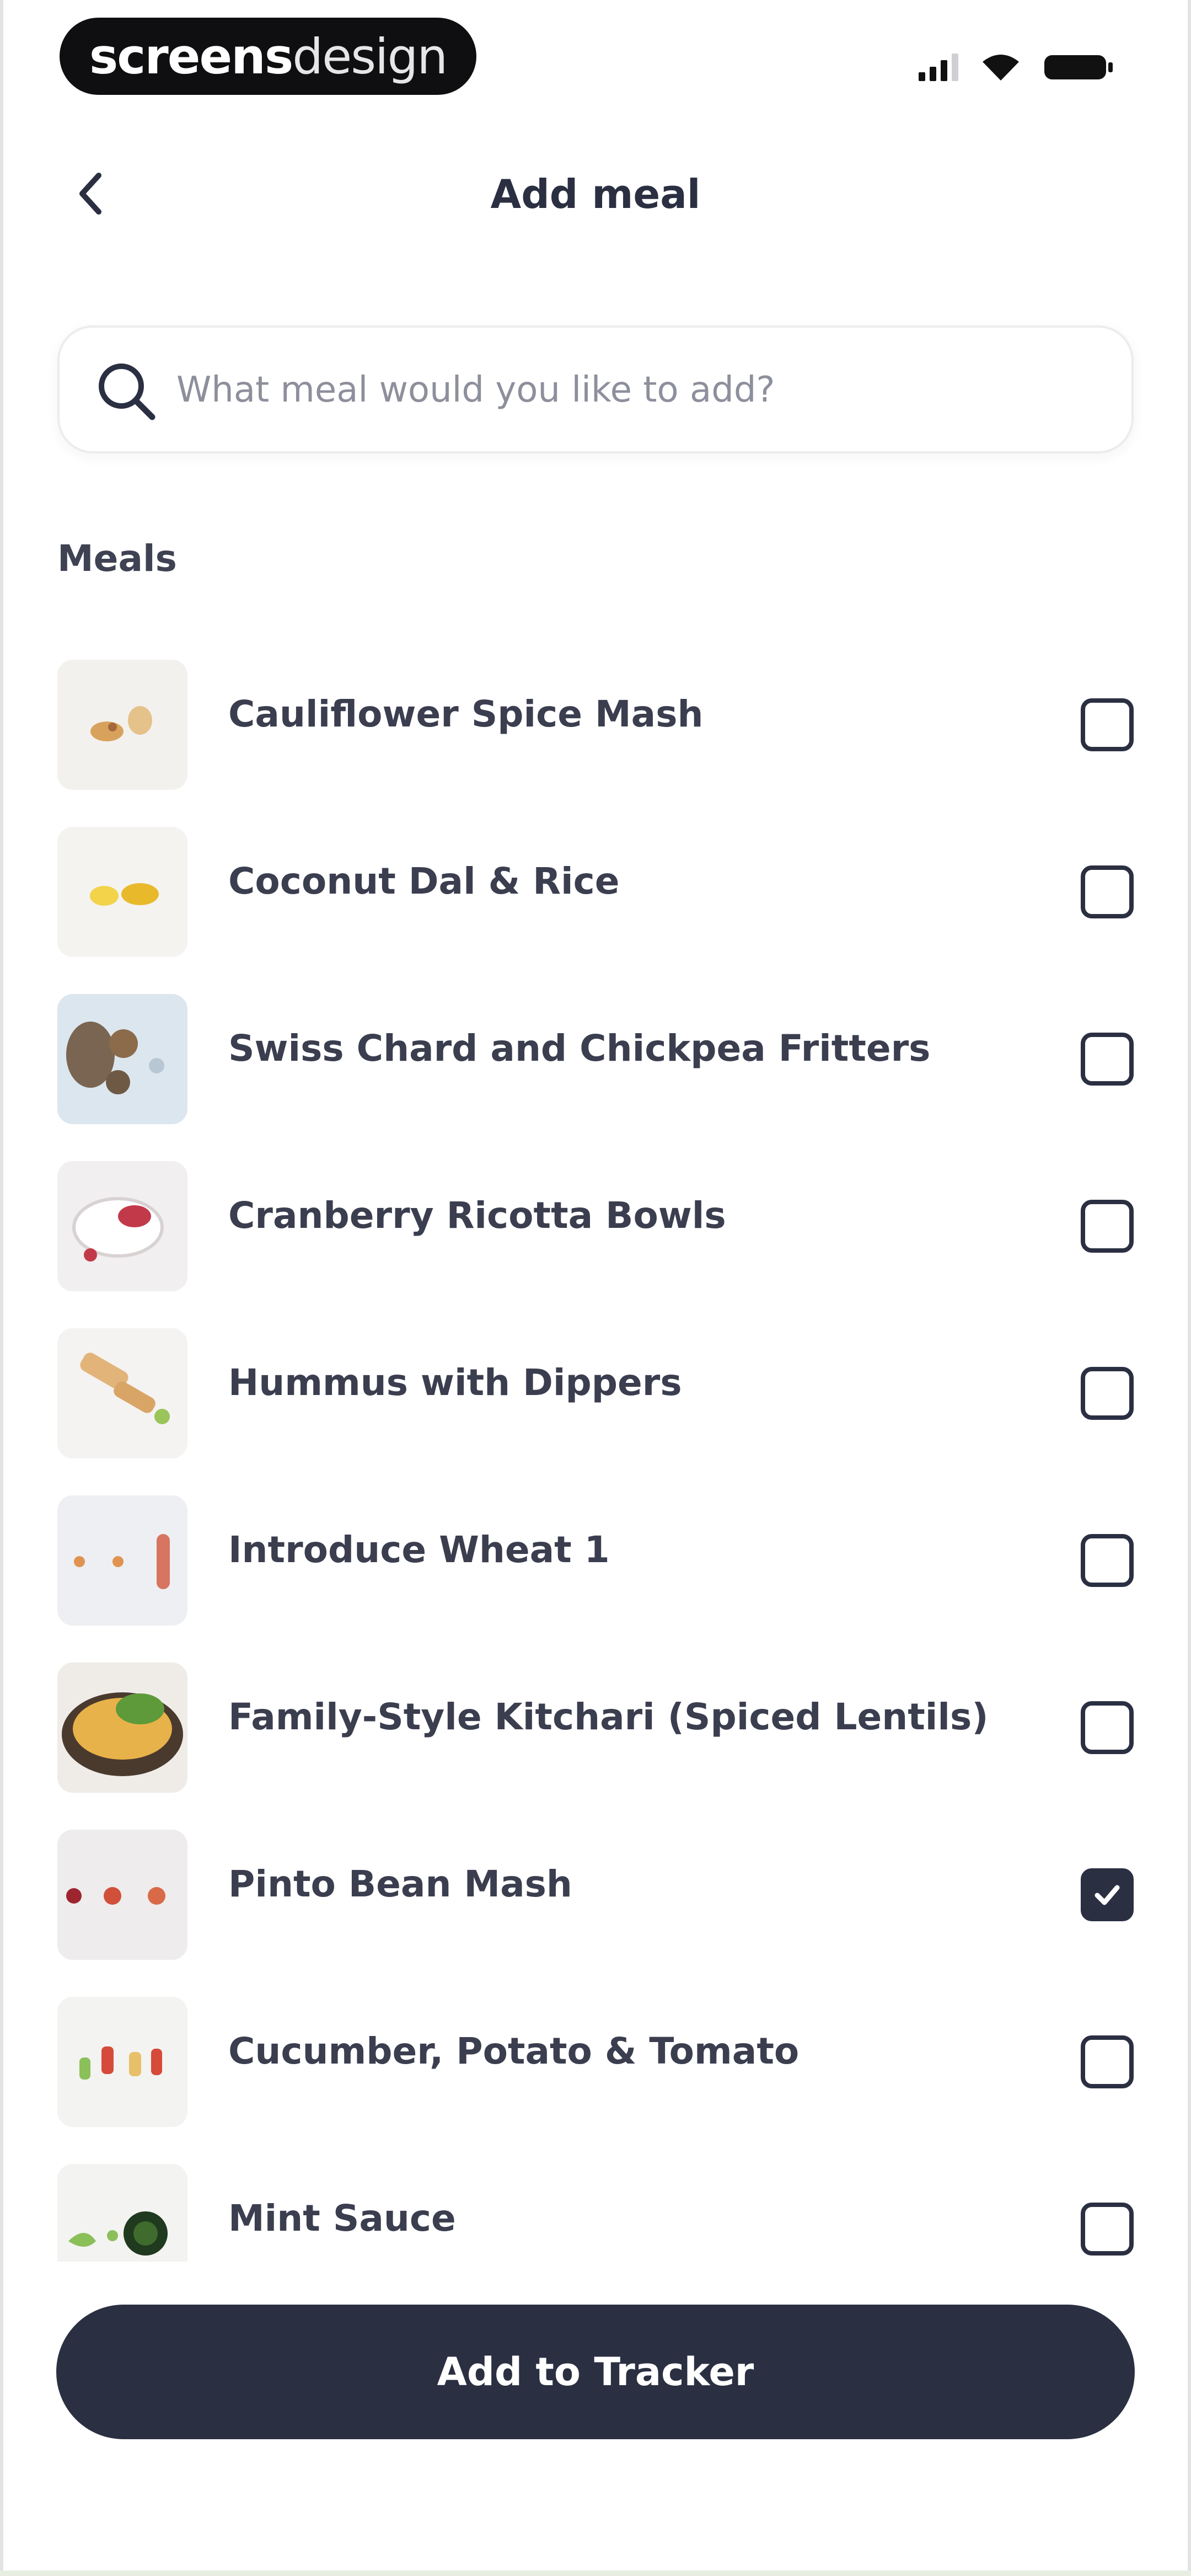  I want to click on meal-row-cranberry-ricotta-bowls: Cranberry Ricotta Bowls, so click(595, 1238).